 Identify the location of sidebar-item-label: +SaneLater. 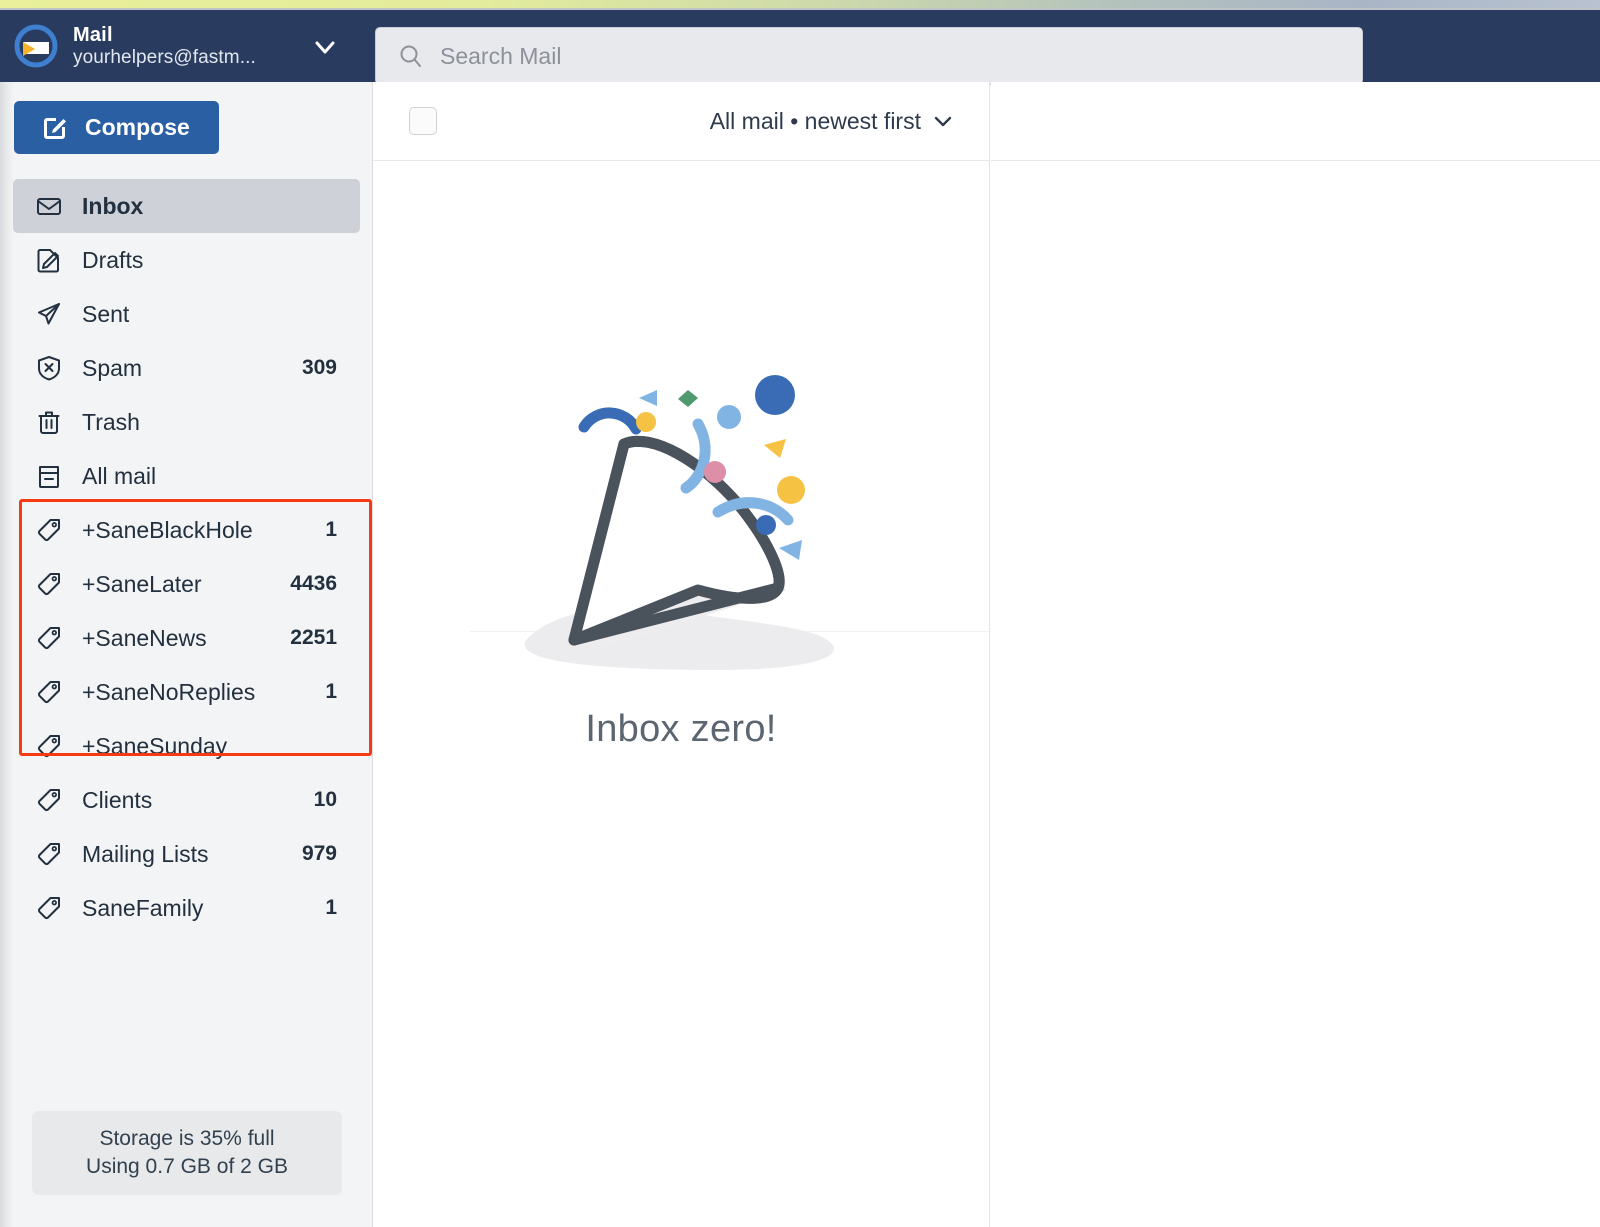
(142, 583).